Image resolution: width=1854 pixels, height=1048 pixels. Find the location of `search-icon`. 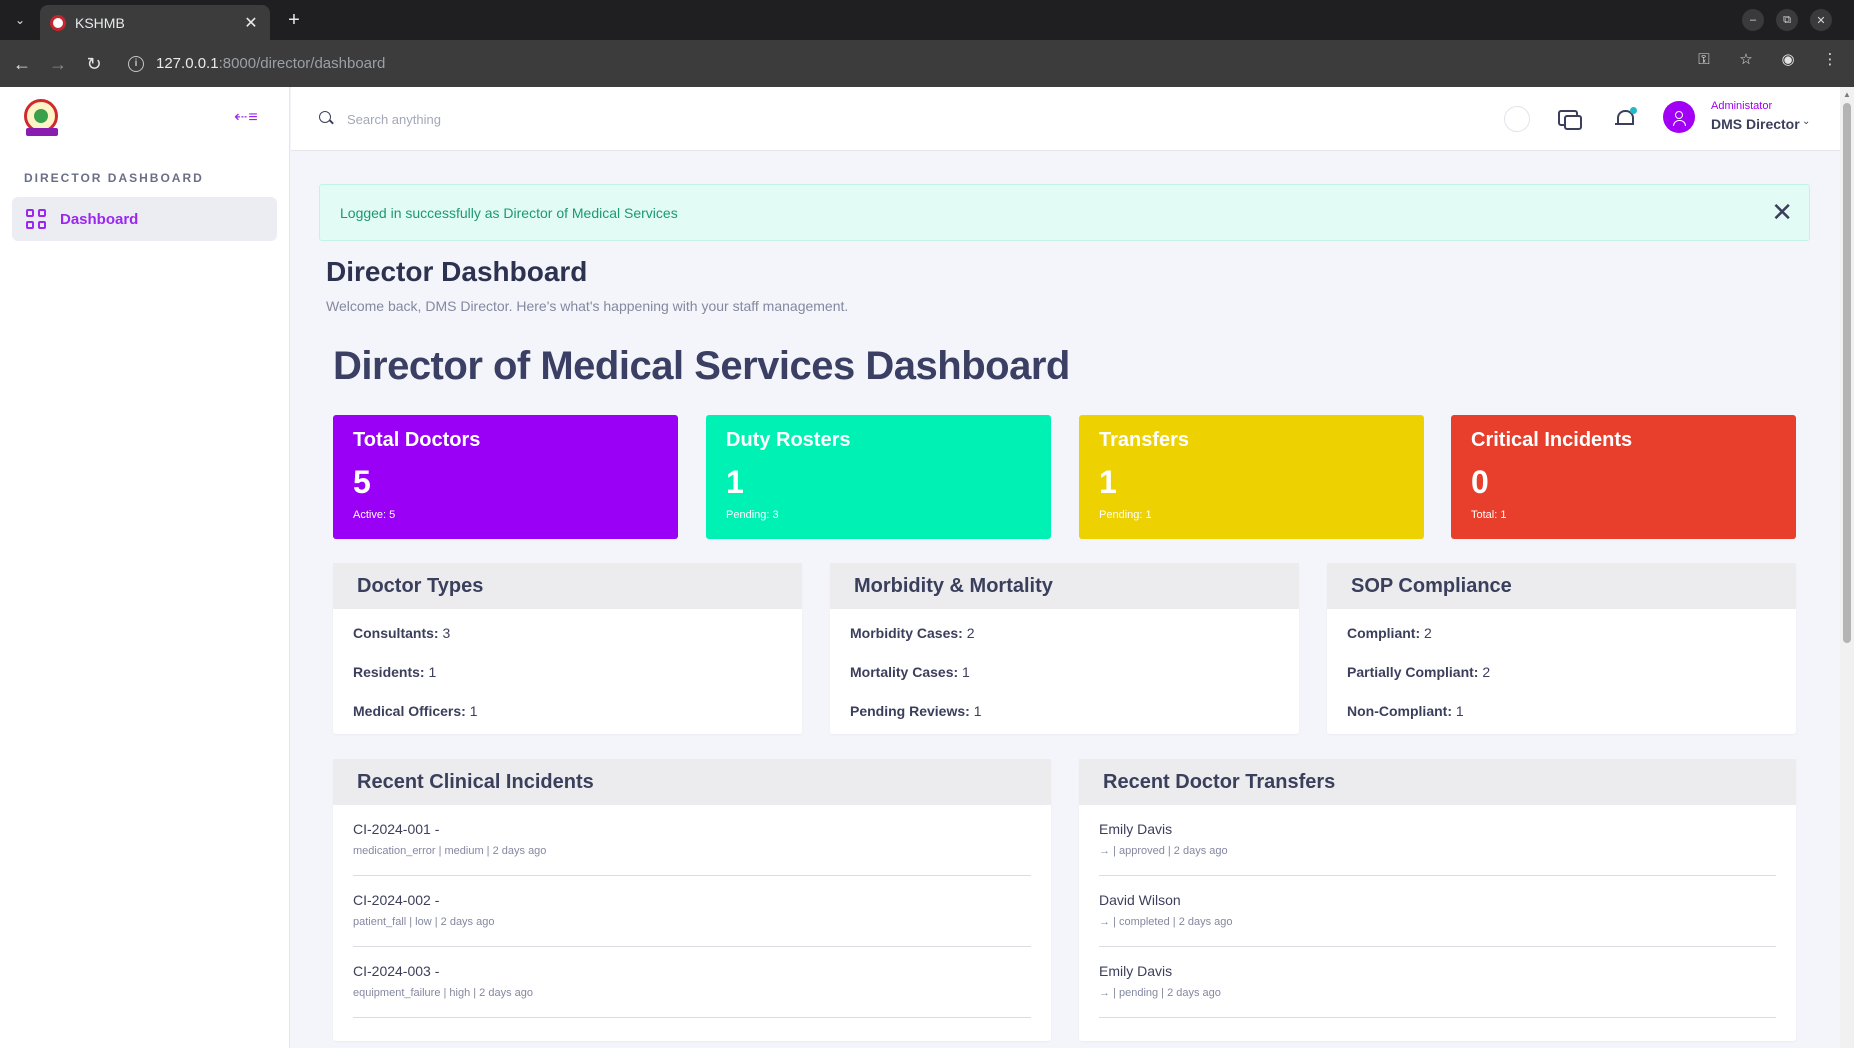

search-icon is located at coordinates (325, 117).